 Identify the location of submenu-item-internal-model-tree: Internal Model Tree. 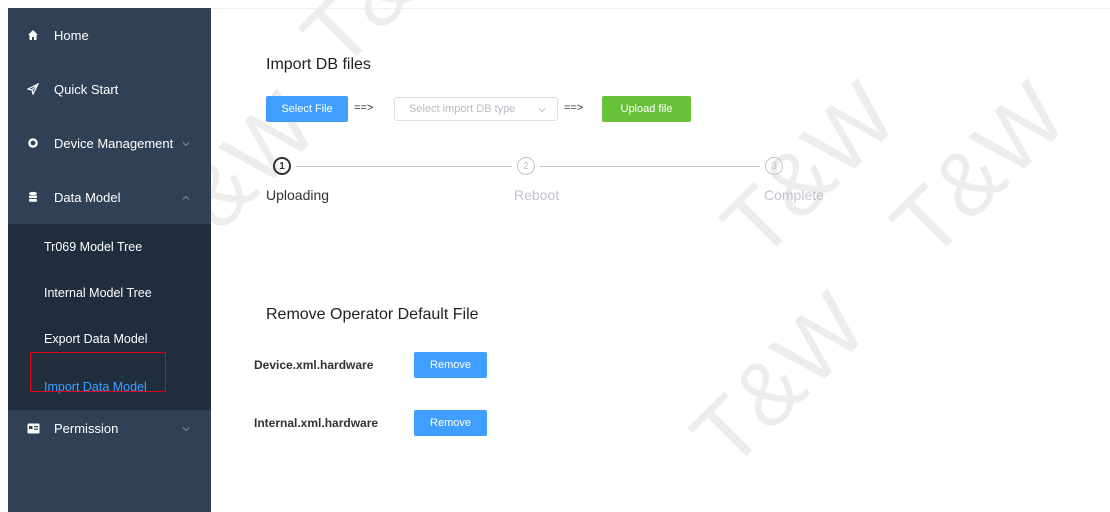
(109, 293).